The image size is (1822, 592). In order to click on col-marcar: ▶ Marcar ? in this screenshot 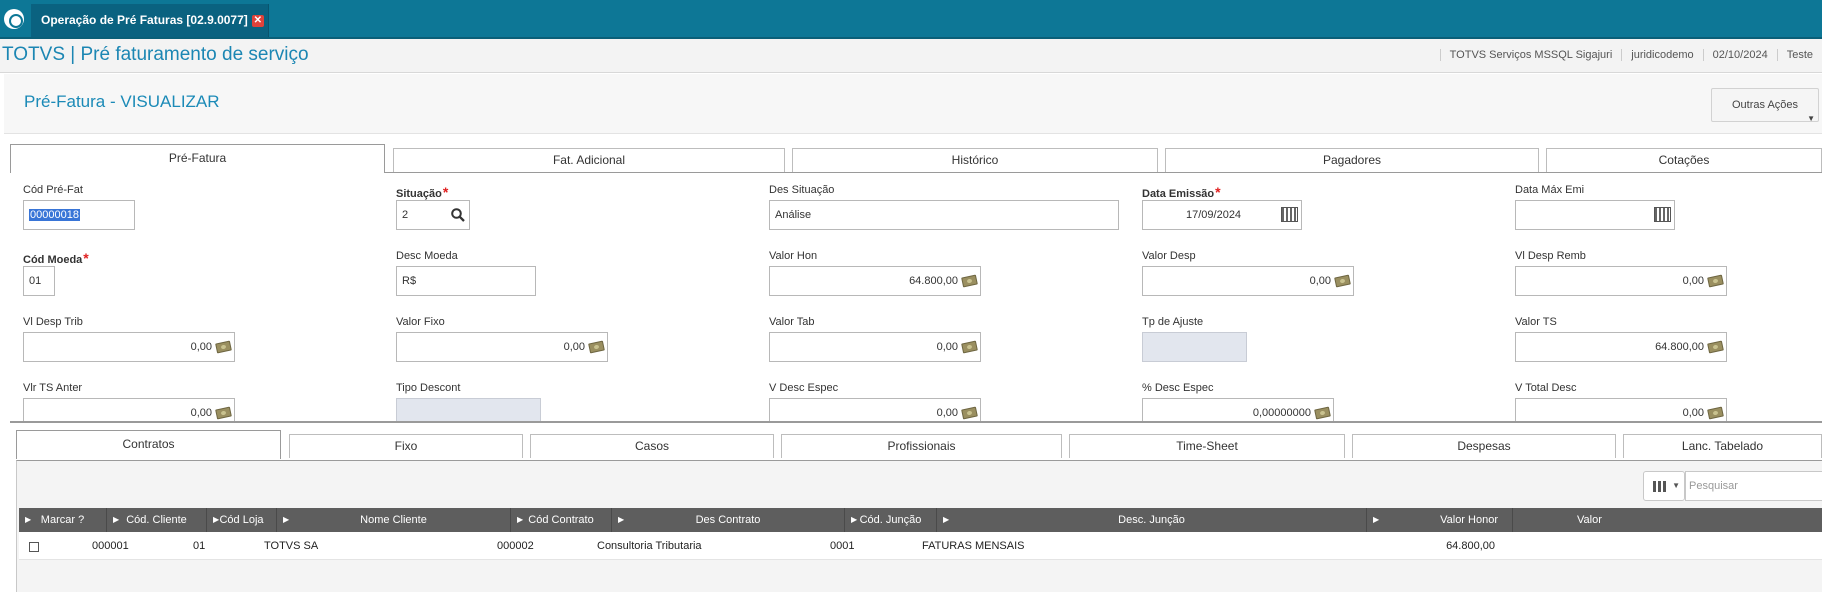, I will do `click(63, 520)`.